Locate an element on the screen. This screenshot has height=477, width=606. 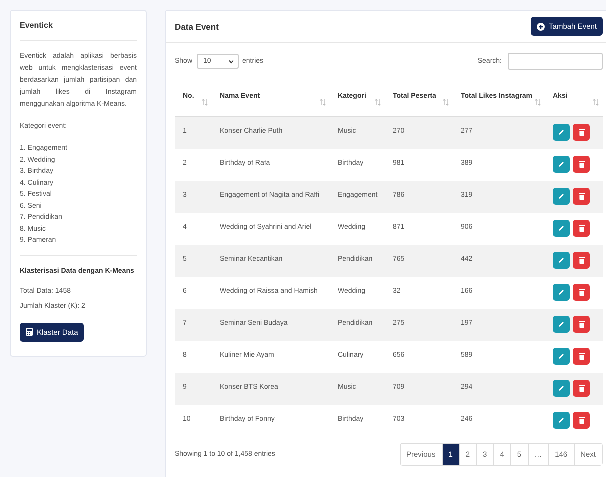
sidebar-title: Eventick is located at coordinates (78, 31).